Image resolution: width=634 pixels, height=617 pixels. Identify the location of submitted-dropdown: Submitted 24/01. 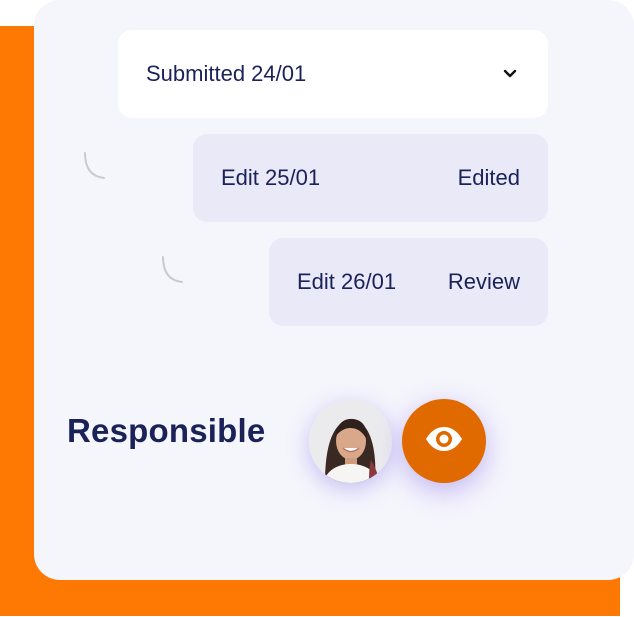
(333, 74).